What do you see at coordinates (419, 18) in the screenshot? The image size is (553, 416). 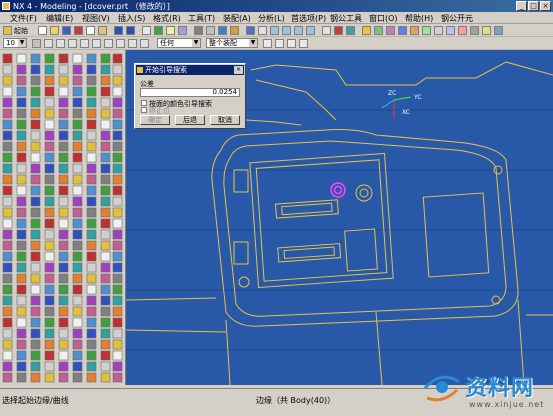 I see `menu-help: 帮助(H)` at bounding box center [419, 18].